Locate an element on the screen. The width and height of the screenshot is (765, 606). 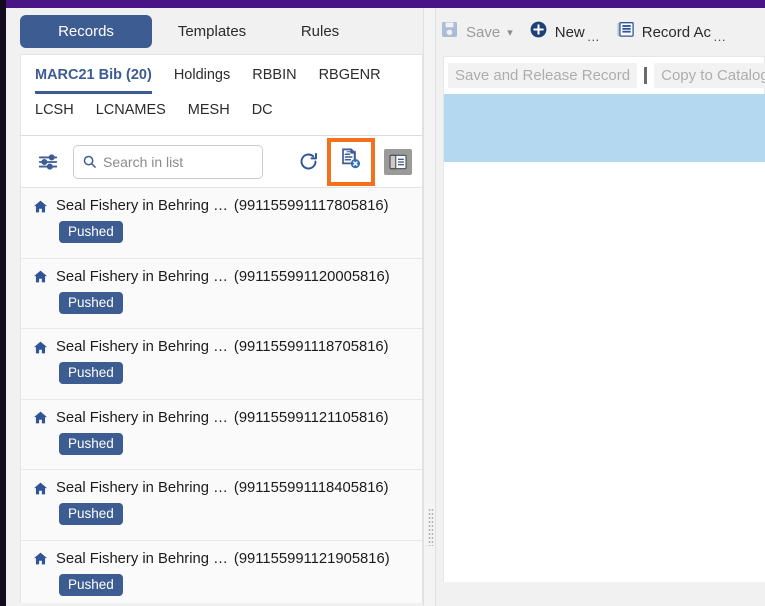
tab-templates: Templates is located at coordinates (212, 31).